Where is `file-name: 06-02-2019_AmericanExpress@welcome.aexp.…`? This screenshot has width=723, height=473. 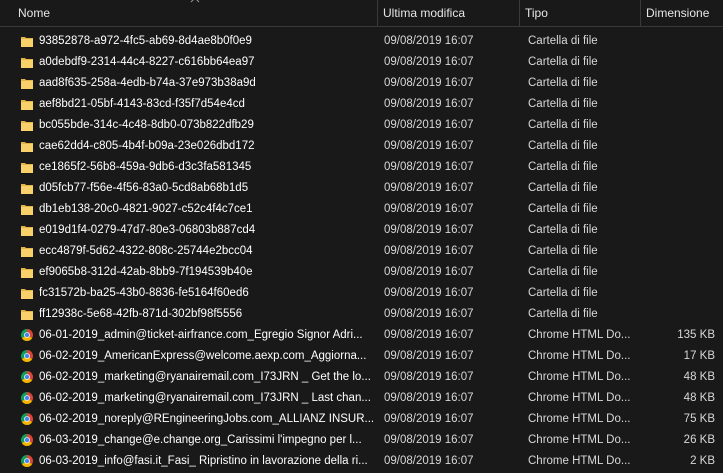 file-name: 06-02-2019_AmericanExpress@welcome.aexp.… is located at coordinates (203, 356).